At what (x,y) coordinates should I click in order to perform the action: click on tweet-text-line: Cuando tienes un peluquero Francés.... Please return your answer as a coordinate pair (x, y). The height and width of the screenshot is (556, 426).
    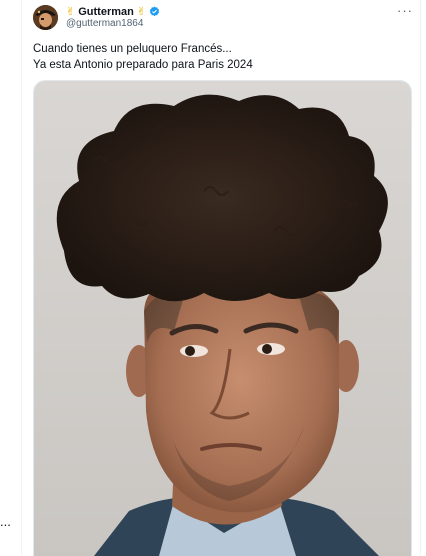
    Looking at the image, I should click on (132, 49).